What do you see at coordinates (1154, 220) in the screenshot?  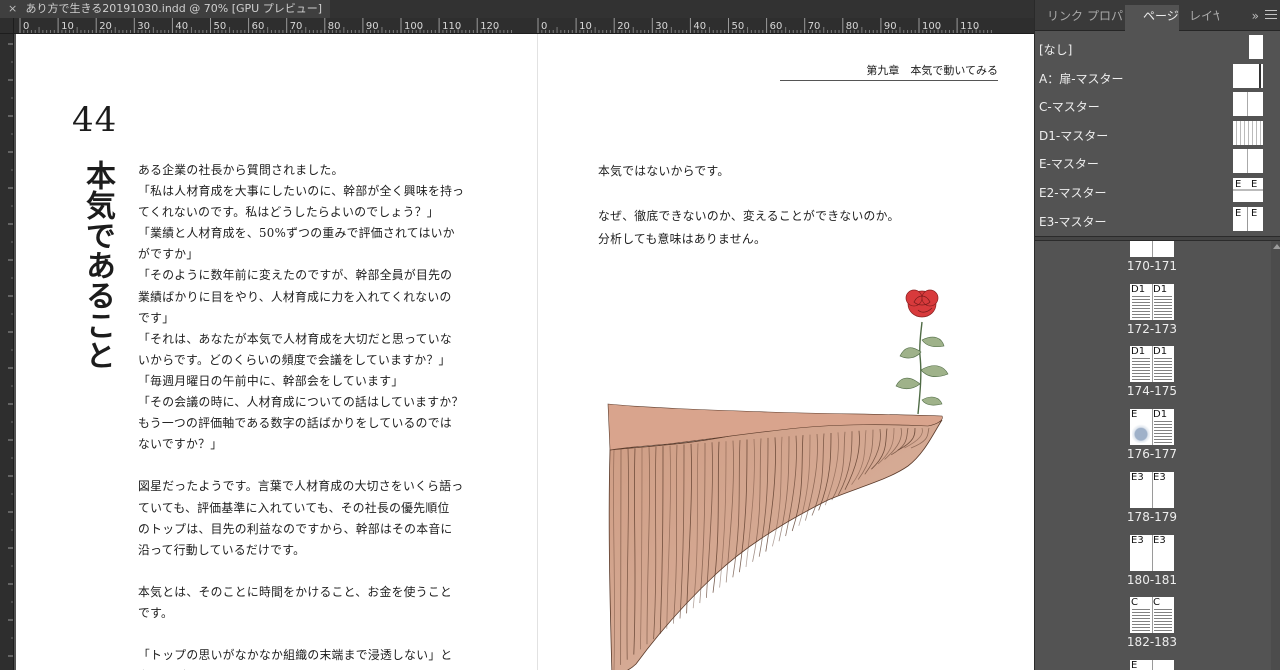 I see `master-page-item: E3-マスター E E` at bounding box center [1154, 220].